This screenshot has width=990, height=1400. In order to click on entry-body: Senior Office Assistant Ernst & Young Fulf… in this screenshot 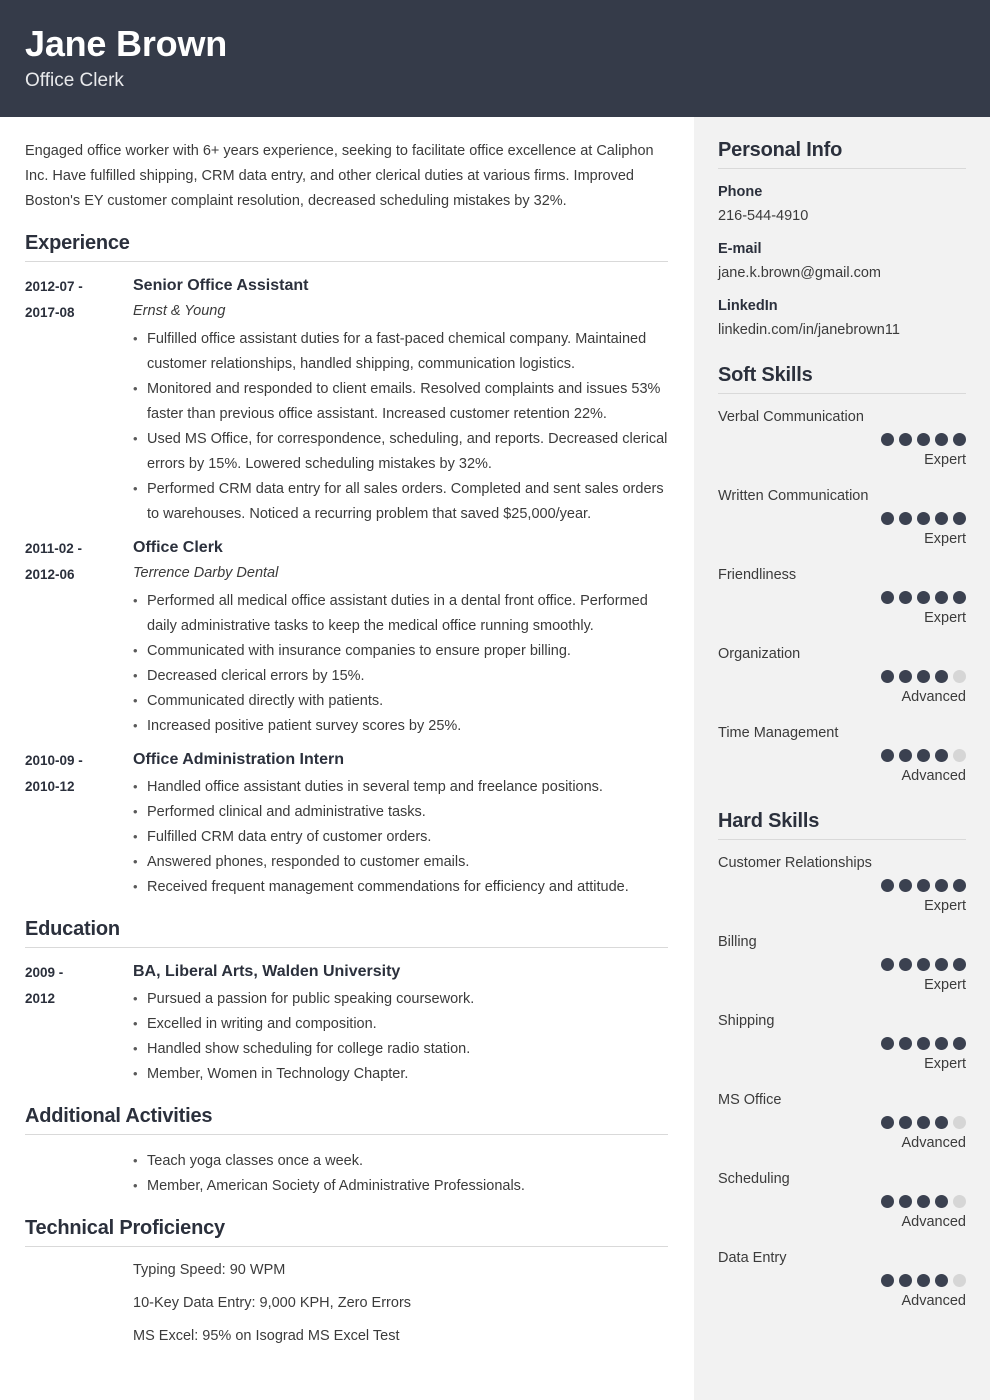, I will do `click(400, 400)`.